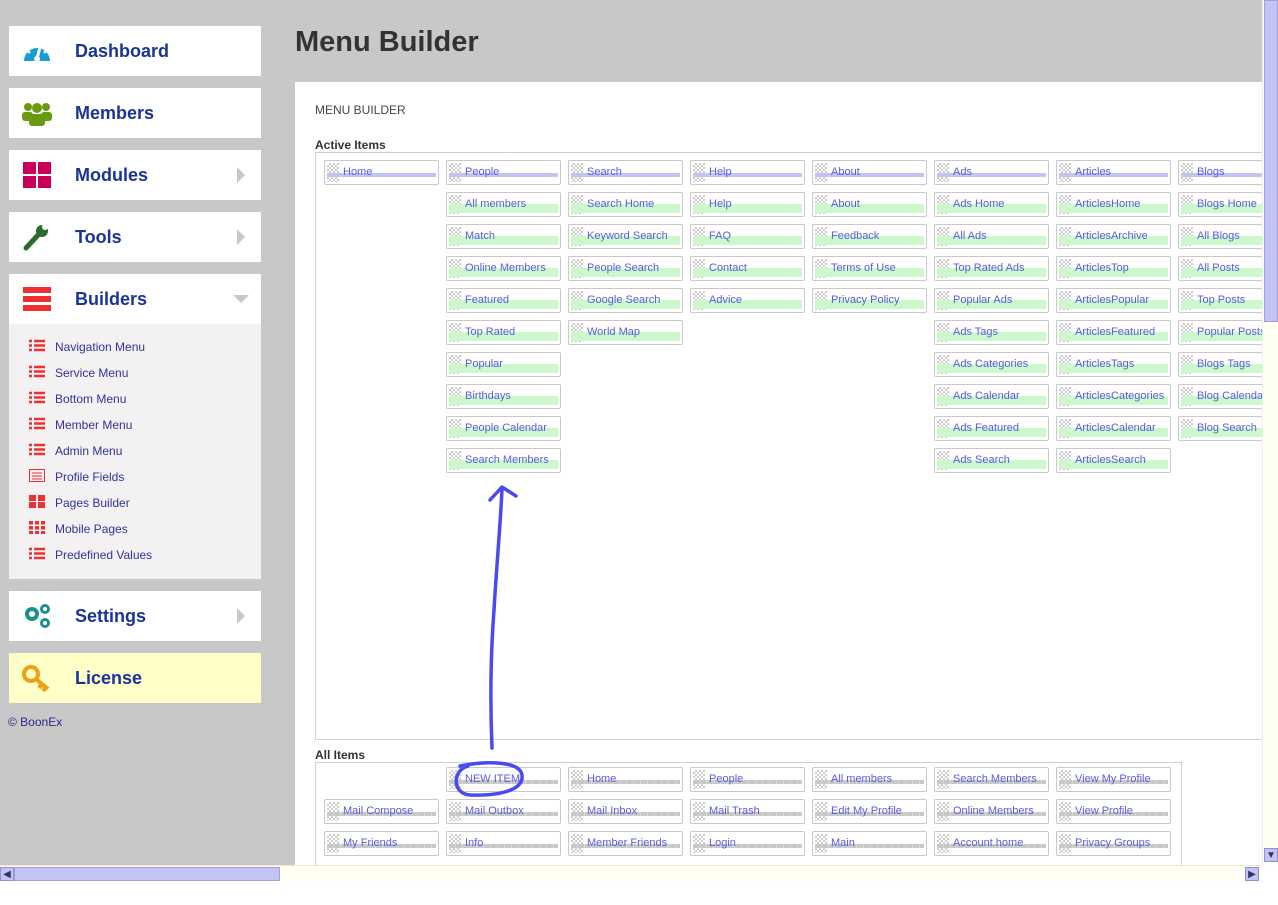 This screenshot has width=1278, height=905. I want to click on menu-item: ArticlesPopular, so click(1113, 300).